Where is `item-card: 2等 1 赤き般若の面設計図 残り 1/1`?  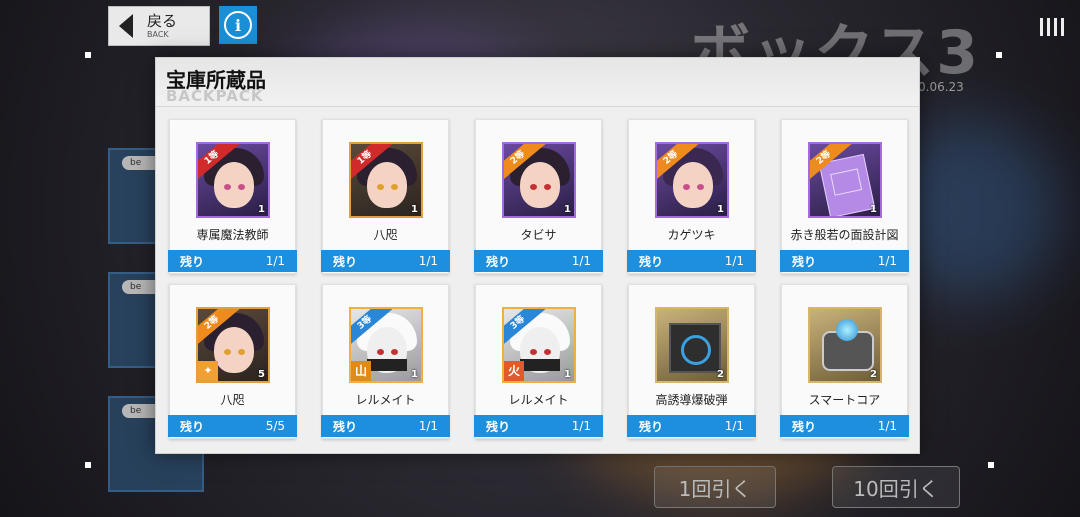 item-card: 2等 1 赤き般若の面設計図 残り 1/1 is located at coordinates (844, 196).